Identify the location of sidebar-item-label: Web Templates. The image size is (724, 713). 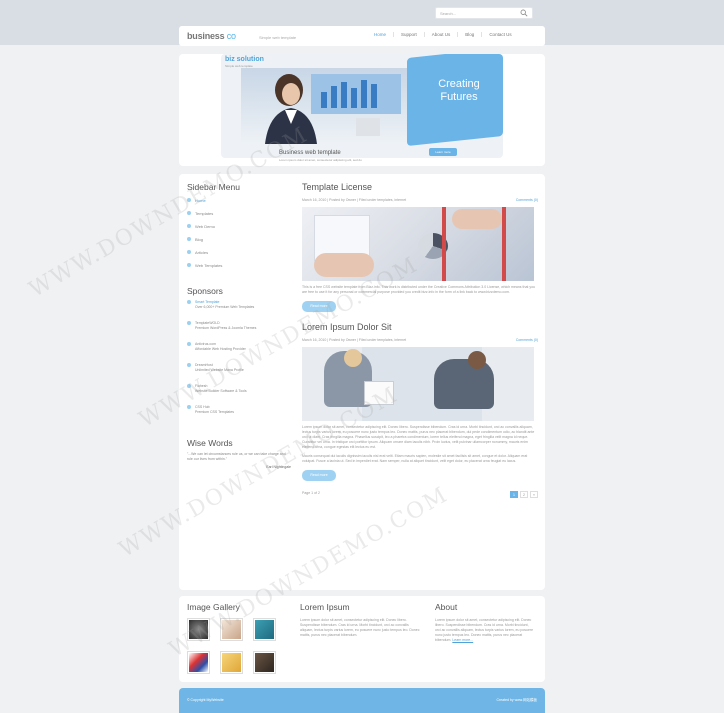
(209, 265).